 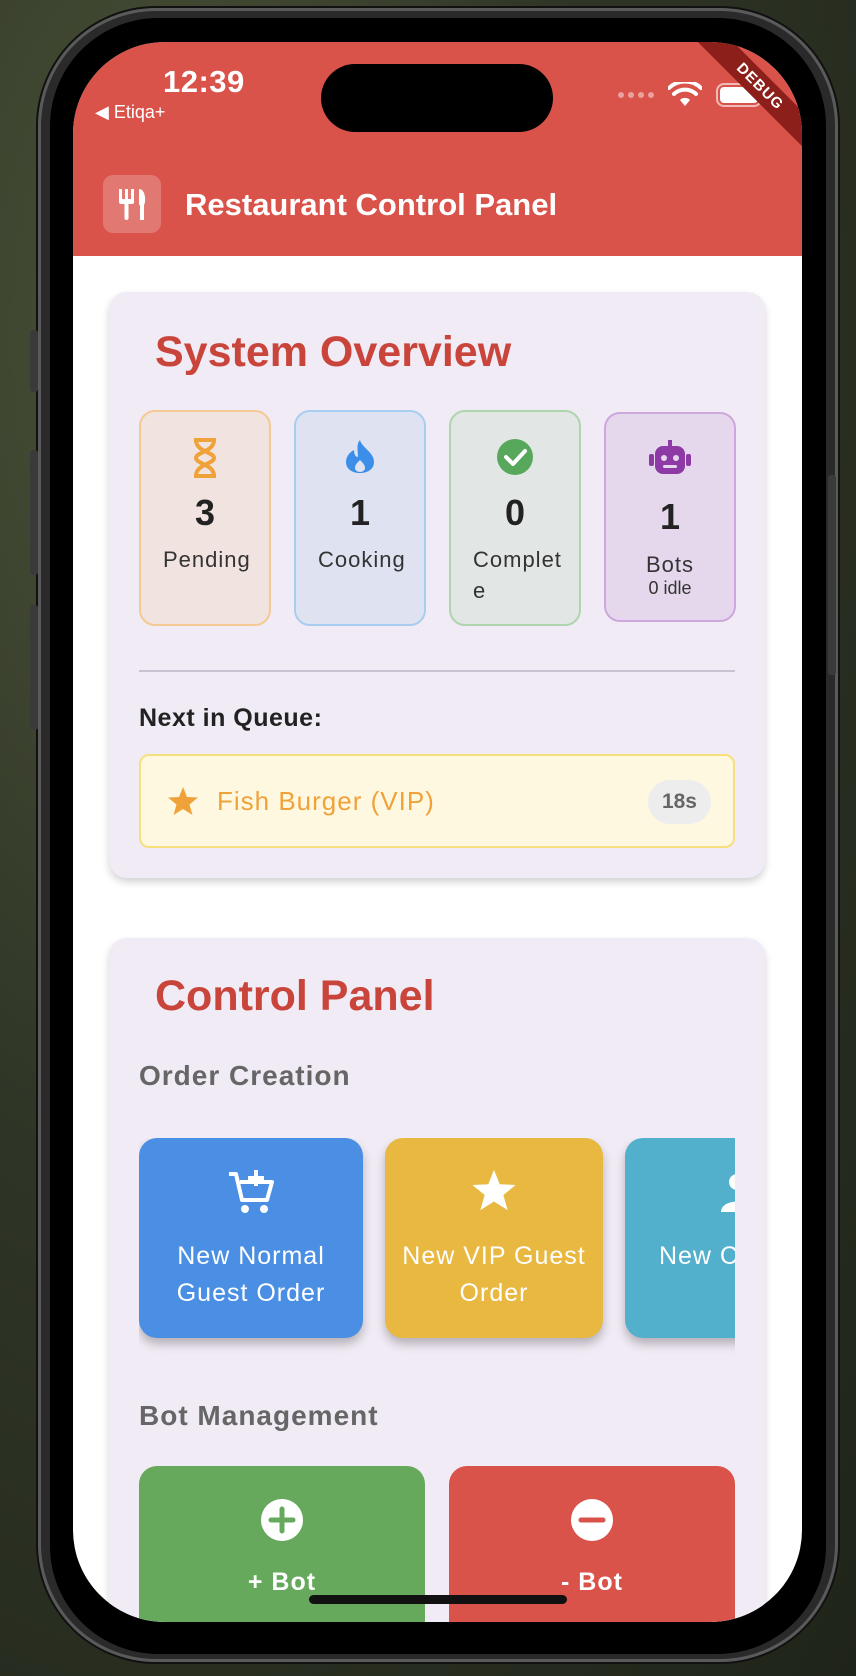 I want to click on mute-switch, so click(x=34, y=361).